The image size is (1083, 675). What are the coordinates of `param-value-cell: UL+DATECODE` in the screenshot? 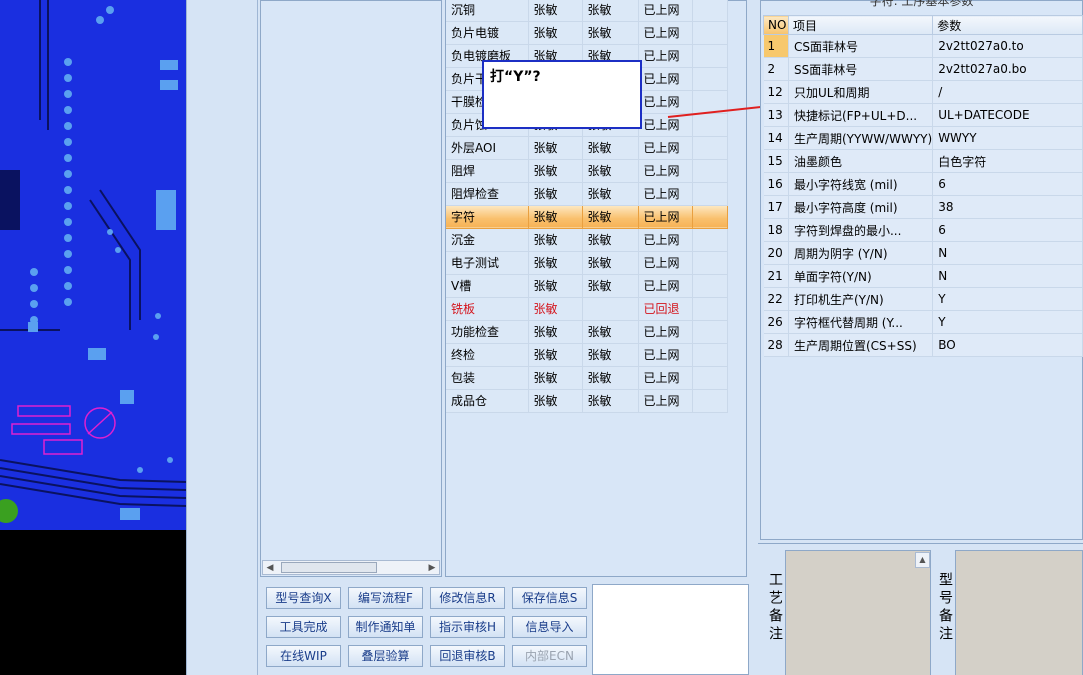 It's located at (1007, 115).